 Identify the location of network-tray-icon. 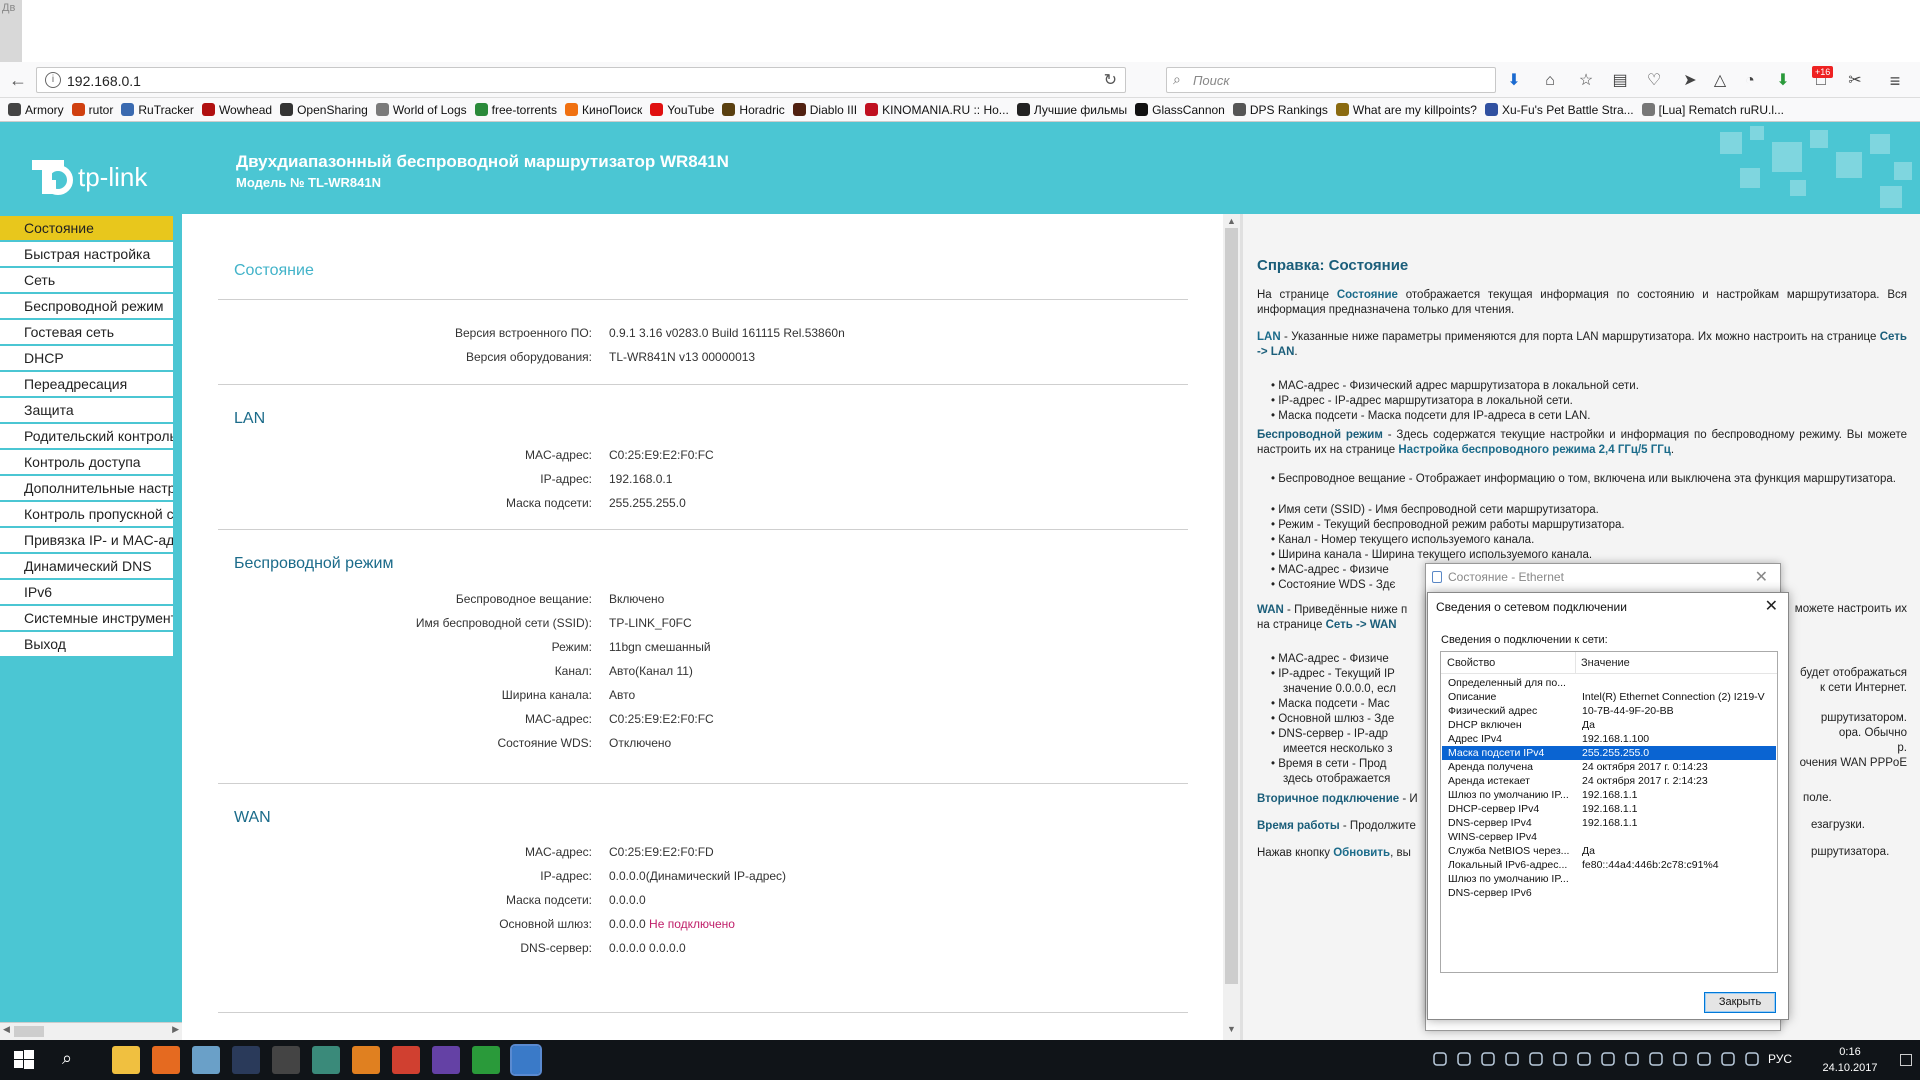
(1464, 1060).